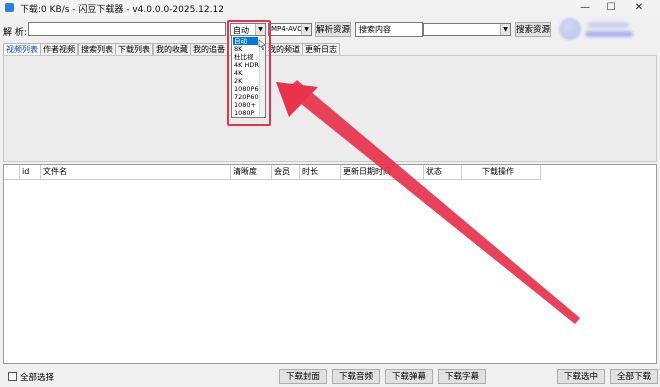 The image size is (660, 387). Describe the element at coordinates (570, 29) in the screenshot. I see `avatar` at that location.